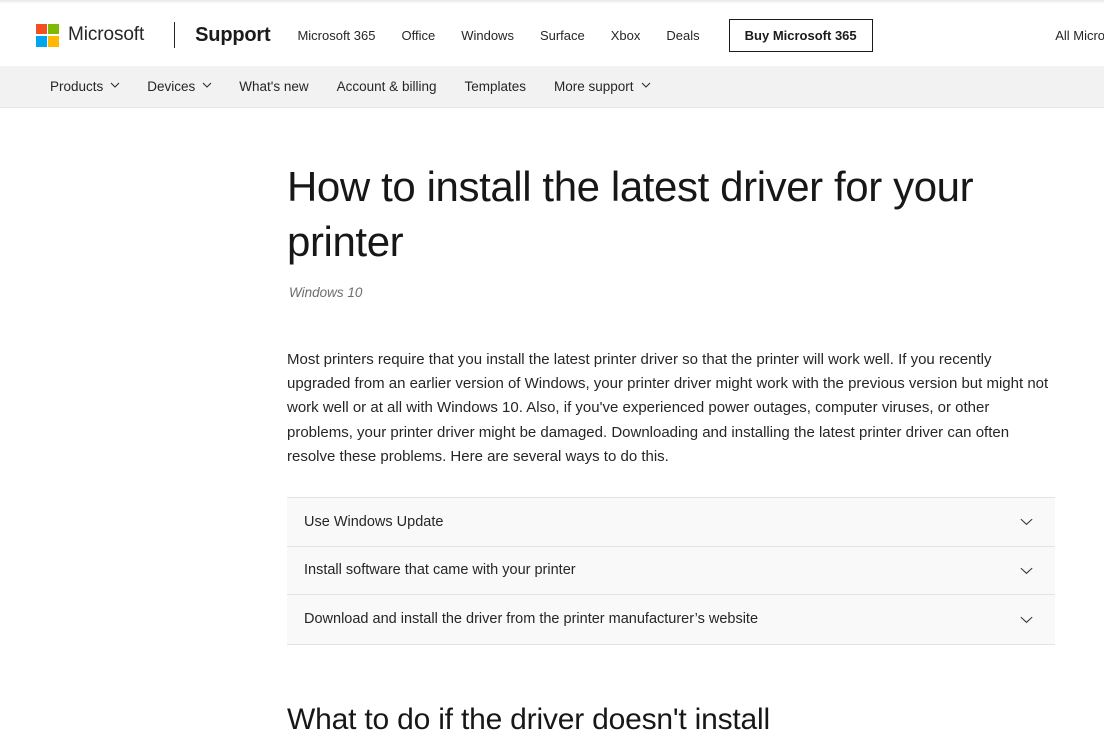  I want to click on microsoft-logo-icon, so click(47, 35).